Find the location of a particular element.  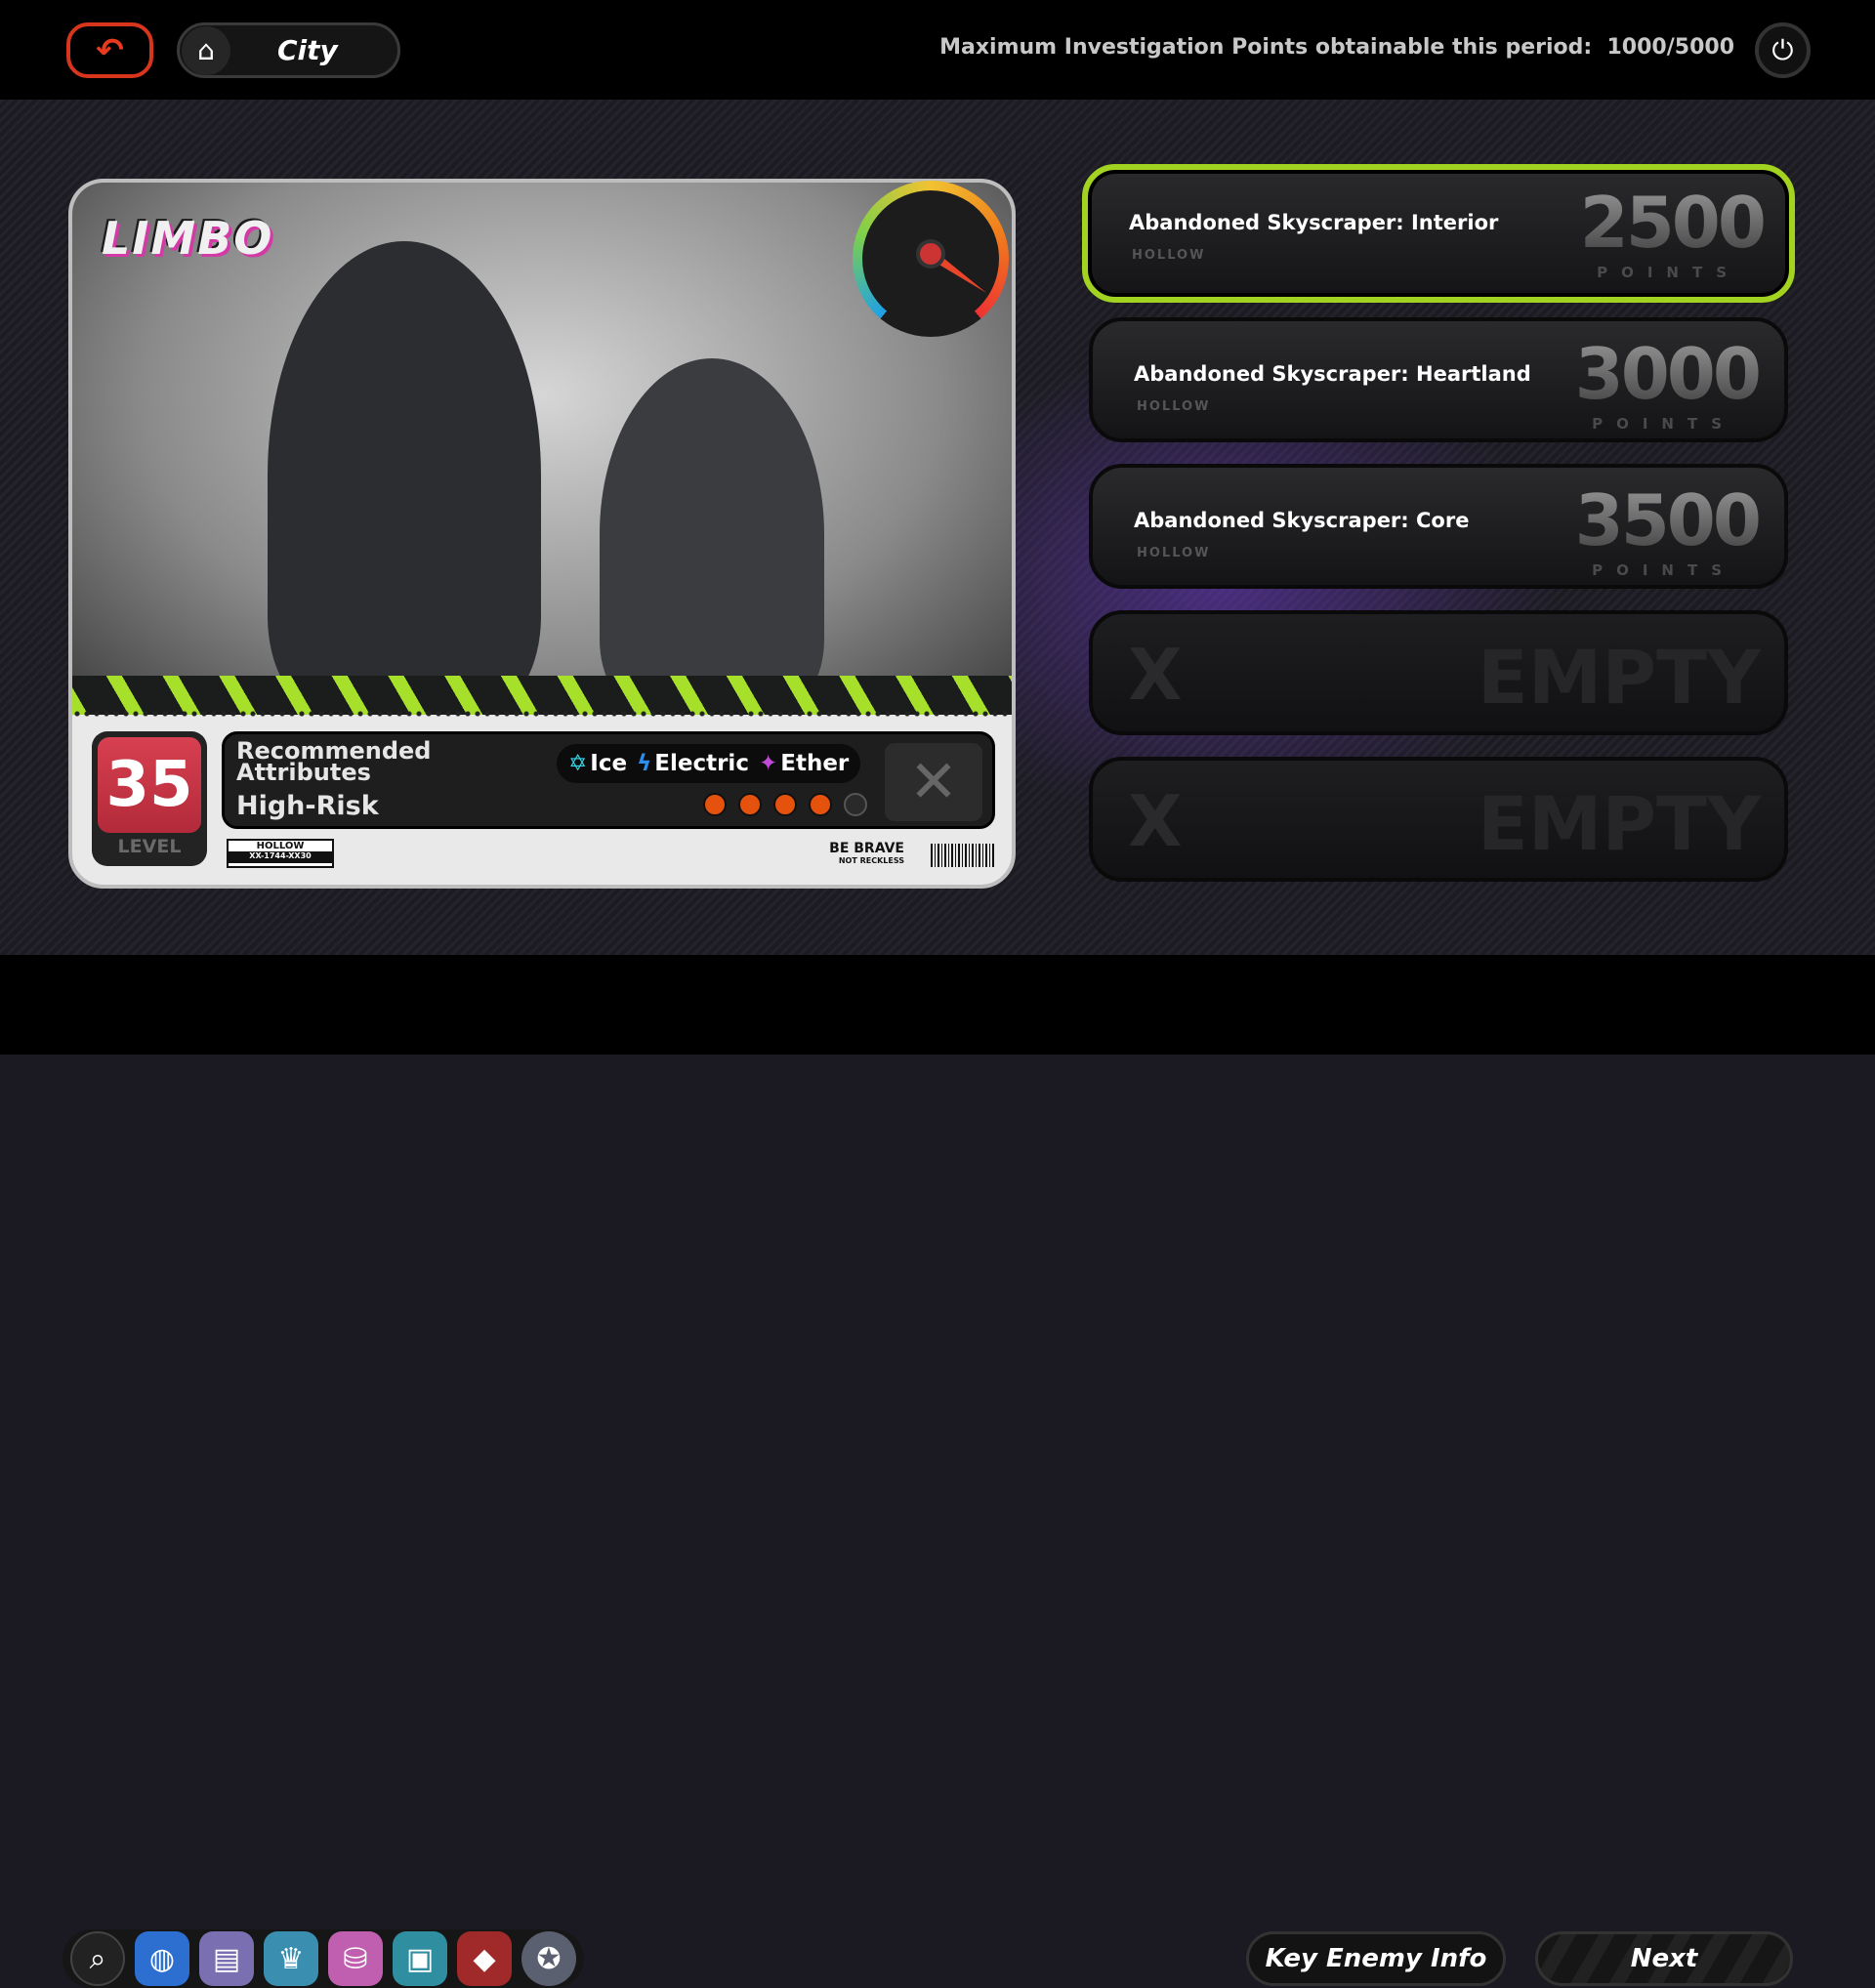

risk-gauge-icon is located at coordinates (931, 259).